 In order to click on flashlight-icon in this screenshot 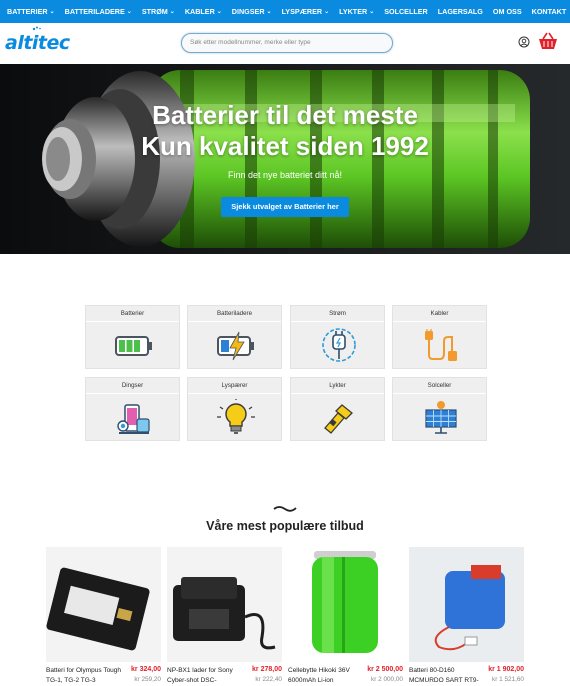, I will do `click(338, 419)`.